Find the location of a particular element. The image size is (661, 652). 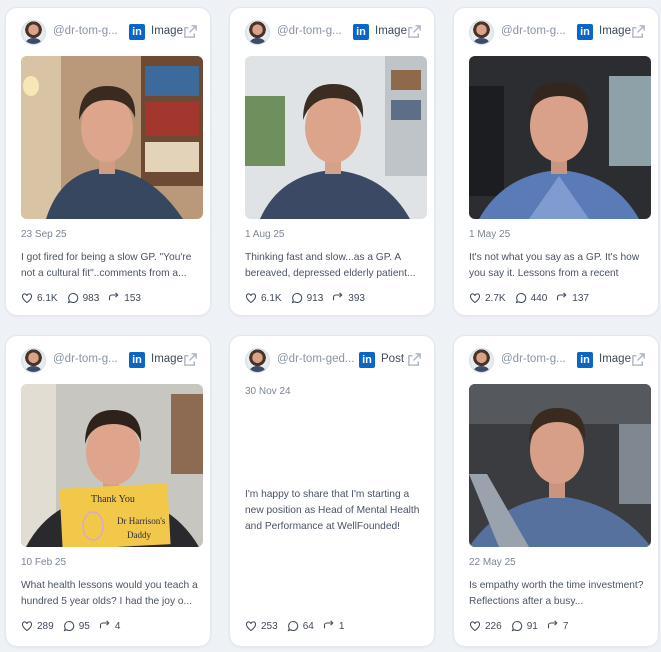

reposts-stat: 393 is located at coordinates (348, 298).